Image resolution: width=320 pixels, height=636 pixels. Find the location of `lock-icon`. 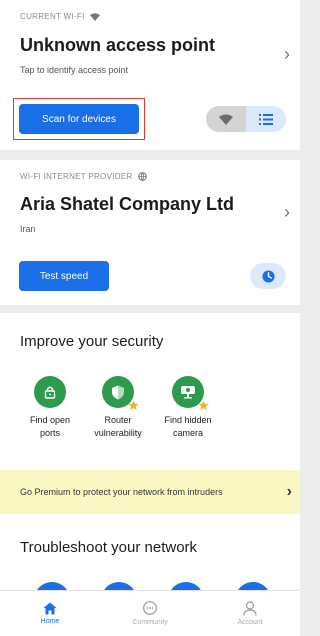

lock-icon is located at coordinates (50, 392).